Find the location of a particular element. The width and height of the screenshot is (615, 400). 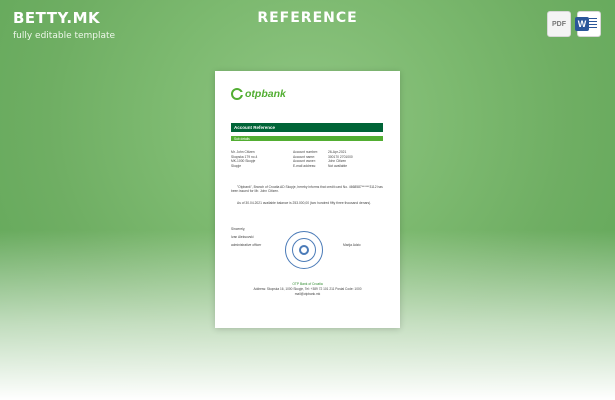

otp-logo-icon is located at coordinates (237, 94).